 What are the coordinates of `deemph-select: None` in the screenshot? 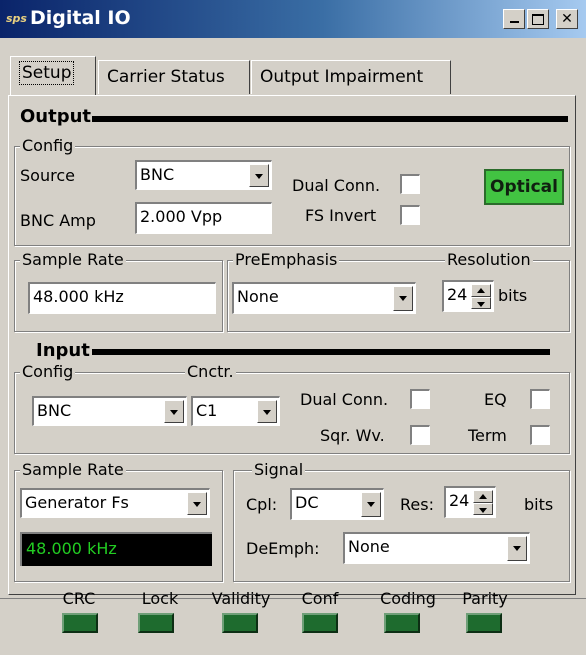 It's located at (436, 548).